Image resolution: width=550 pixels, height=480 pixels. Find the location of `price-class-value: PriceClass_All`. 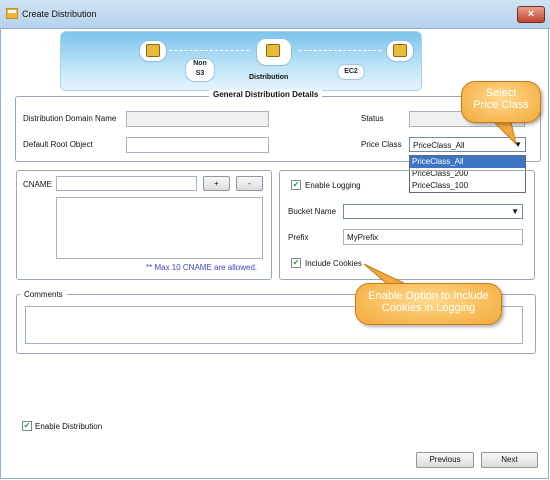

price-class-value: PriceClass_All is located at coordinates (439, 145).